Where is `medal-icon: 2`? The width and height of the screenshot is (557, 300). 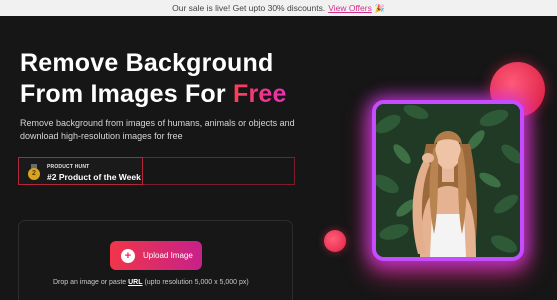 medal-icon: 2 is located at coordinates (34, 172).